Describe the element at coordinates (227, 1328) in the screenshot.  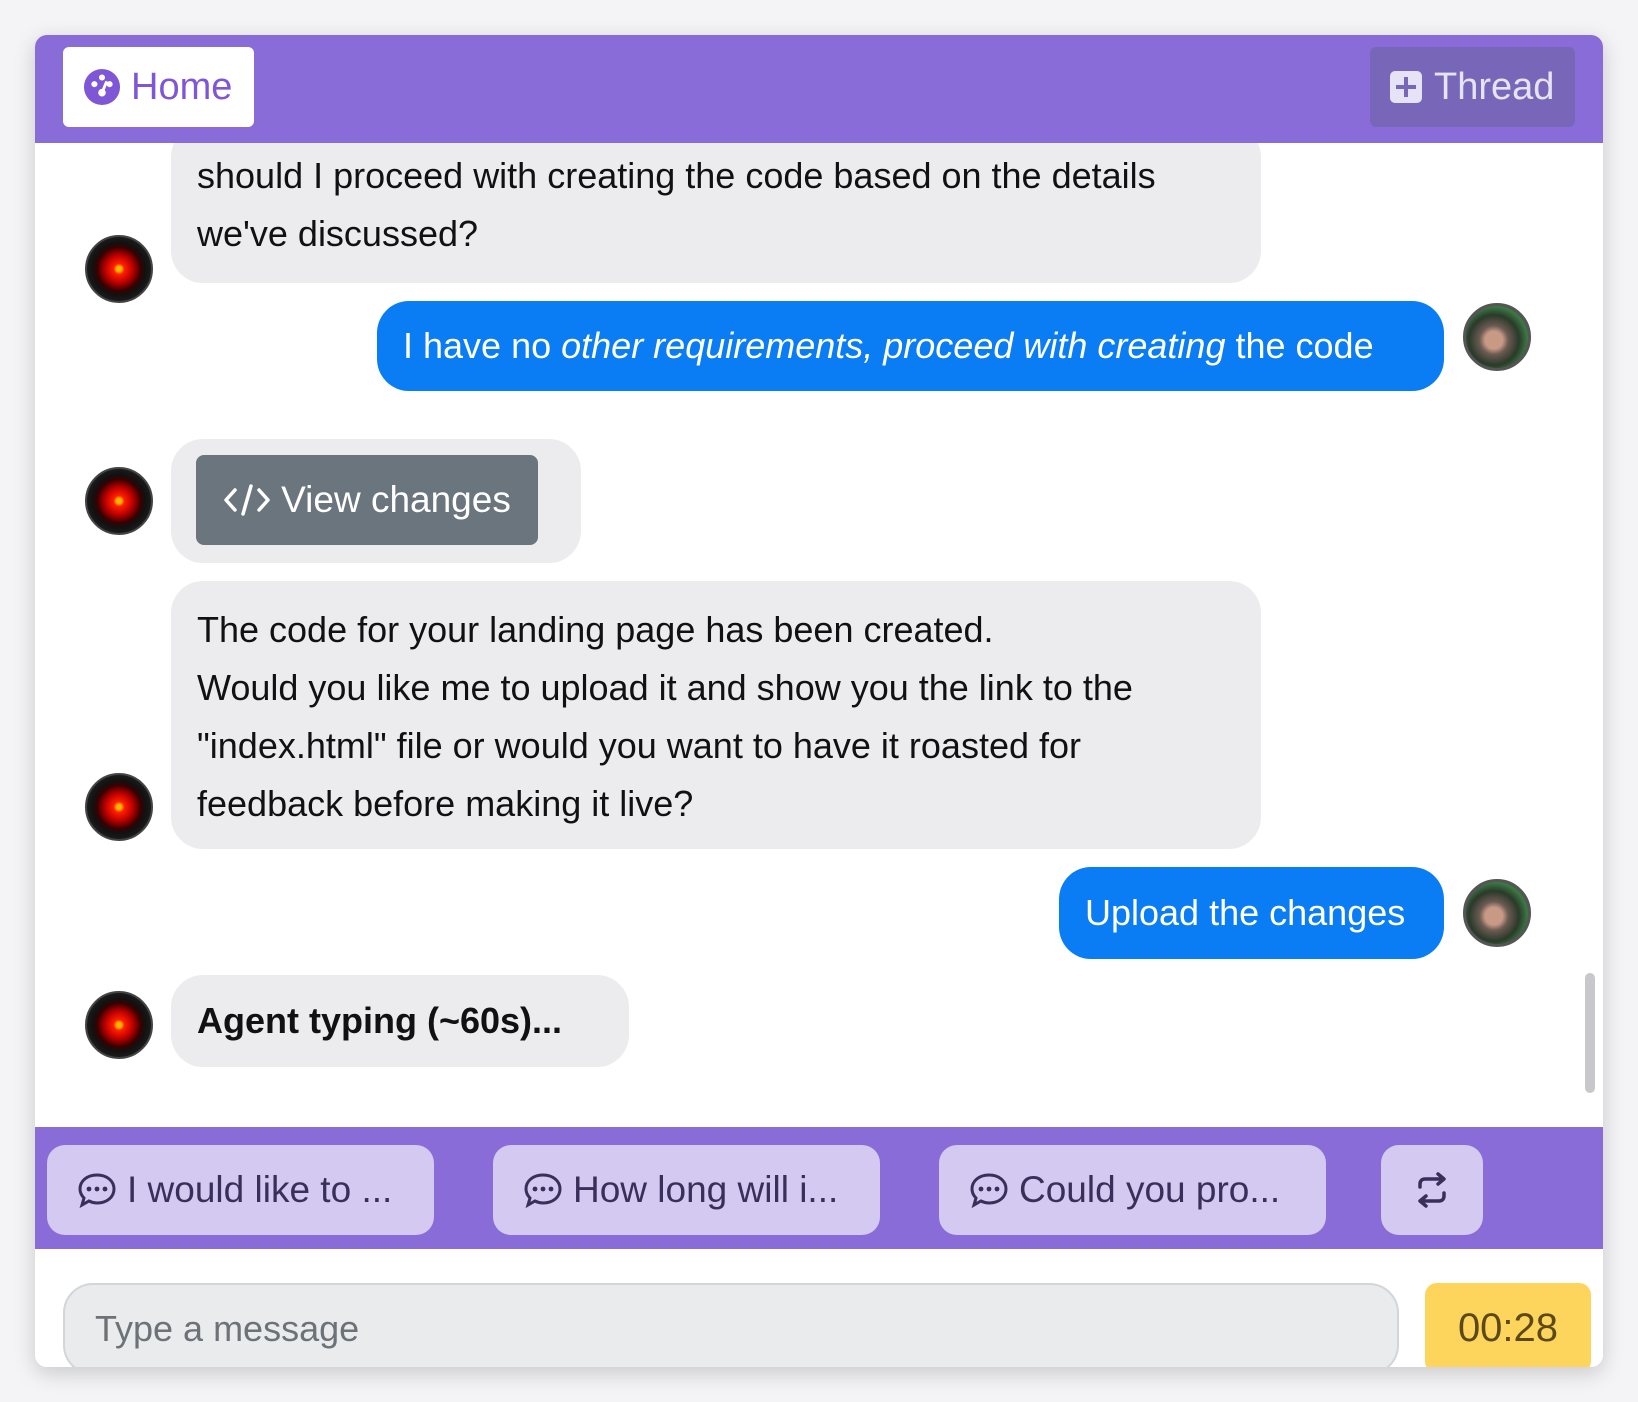
I see `message-input-placeholder: Type a message` at that location.